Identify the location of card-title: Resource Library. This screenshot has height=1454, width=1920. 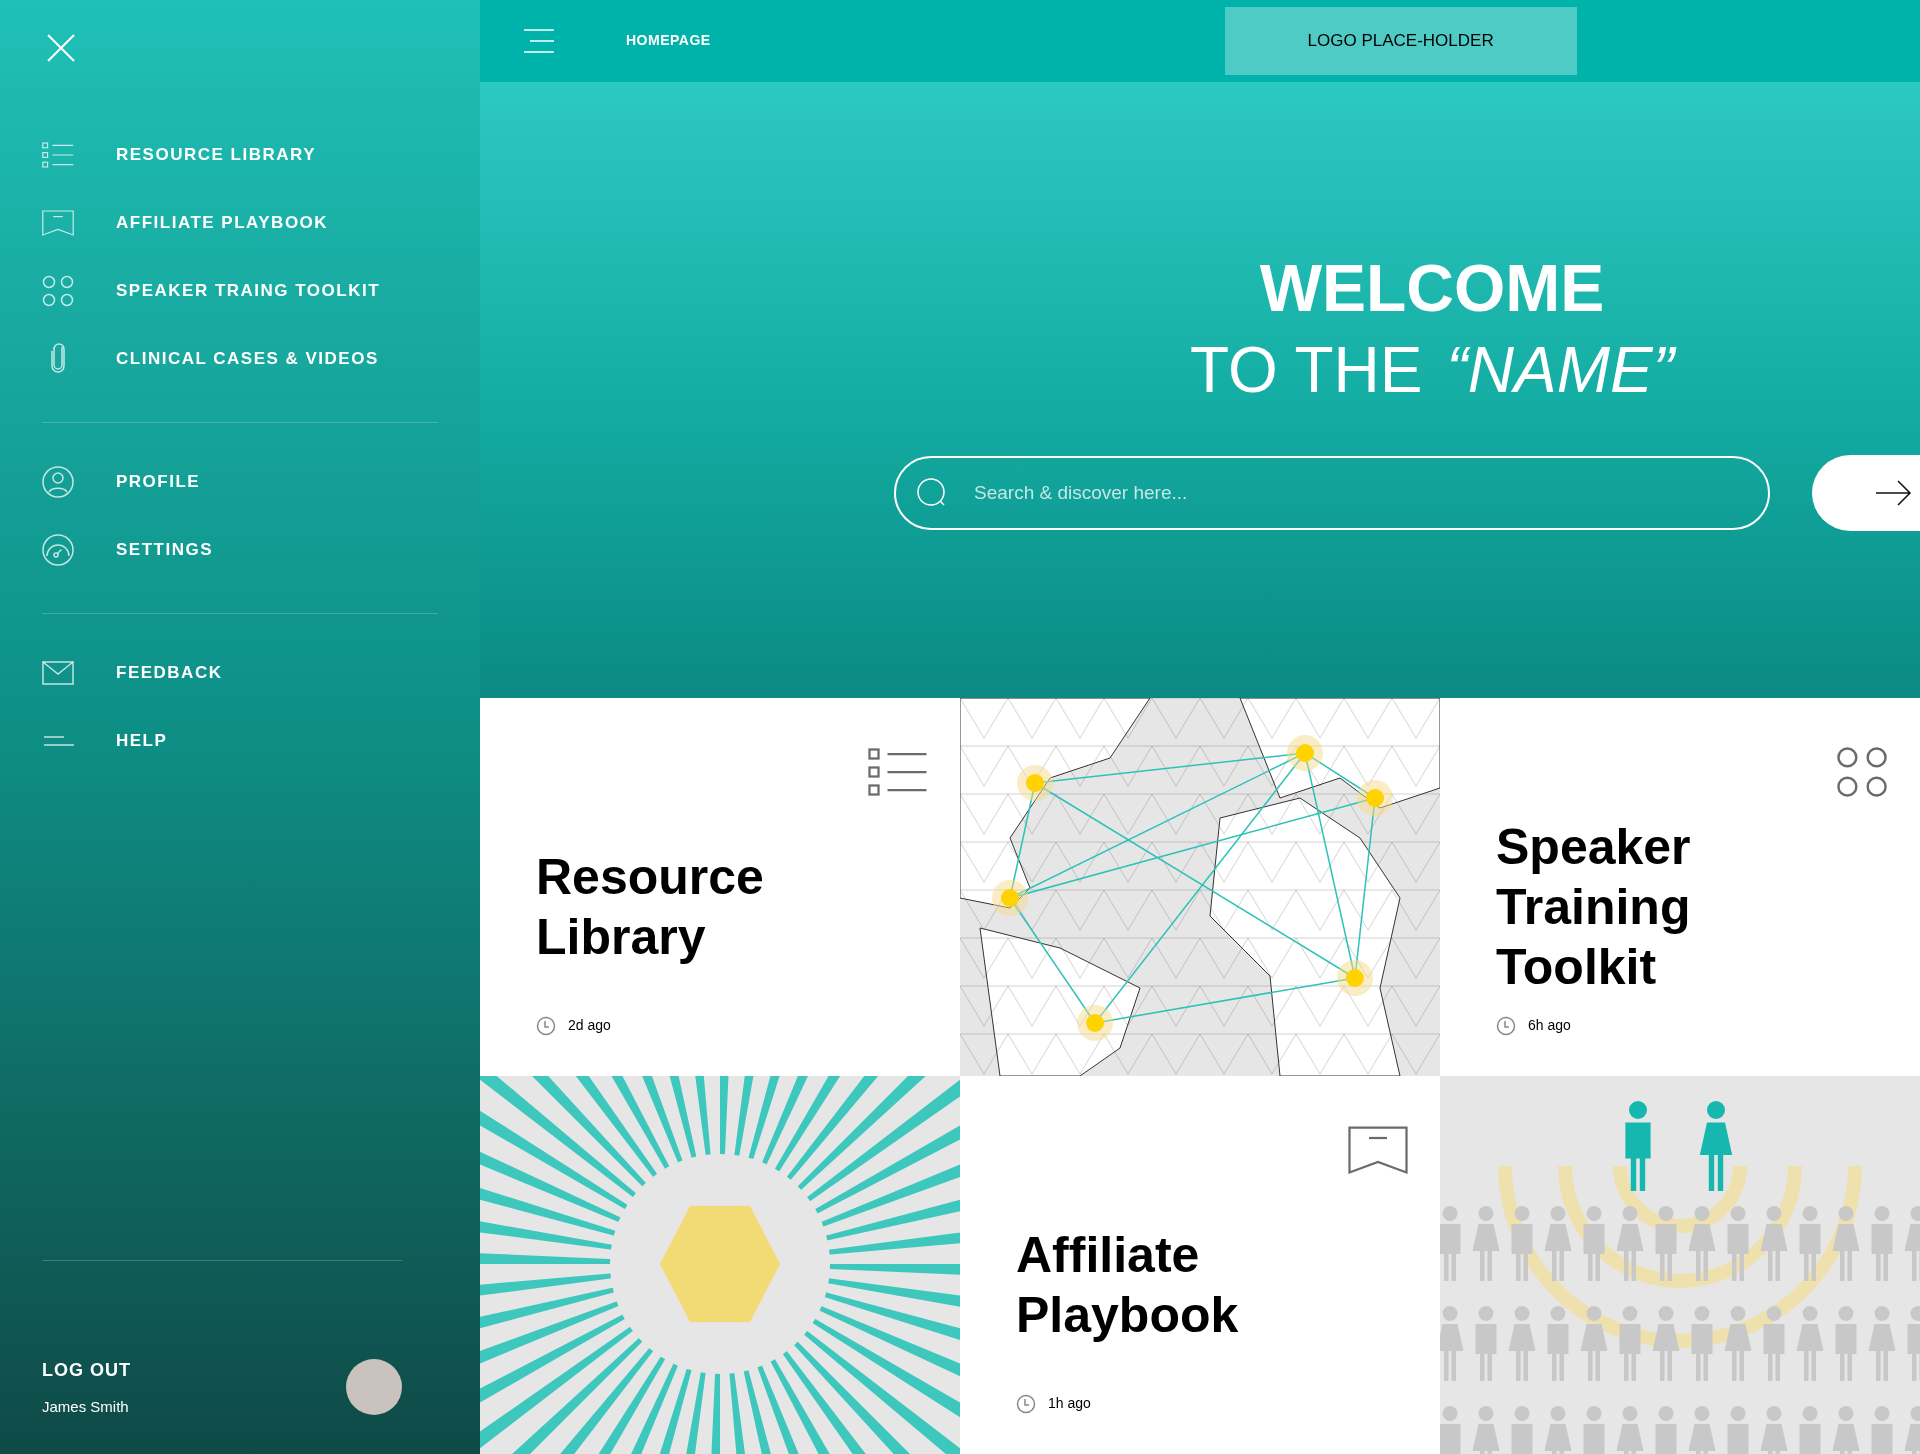
(650, 907).